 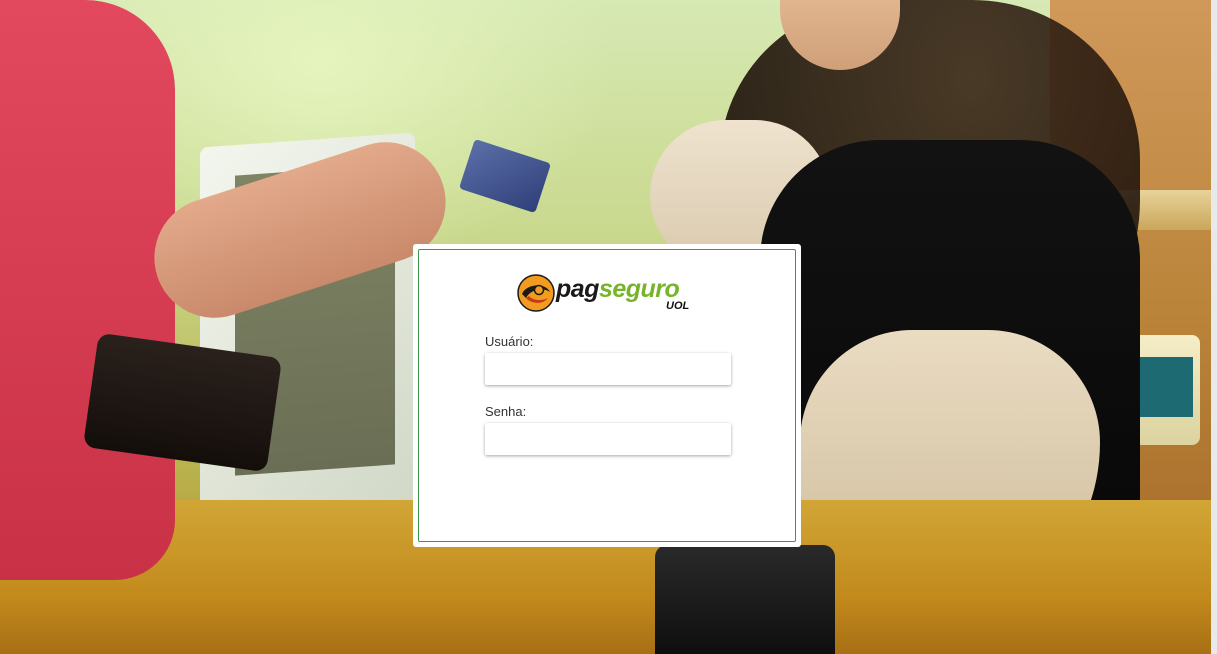 What do you see at coordinates (745, 599) in the screenshot?
I see `background-card-terminal` at bounding box center [745, 599].